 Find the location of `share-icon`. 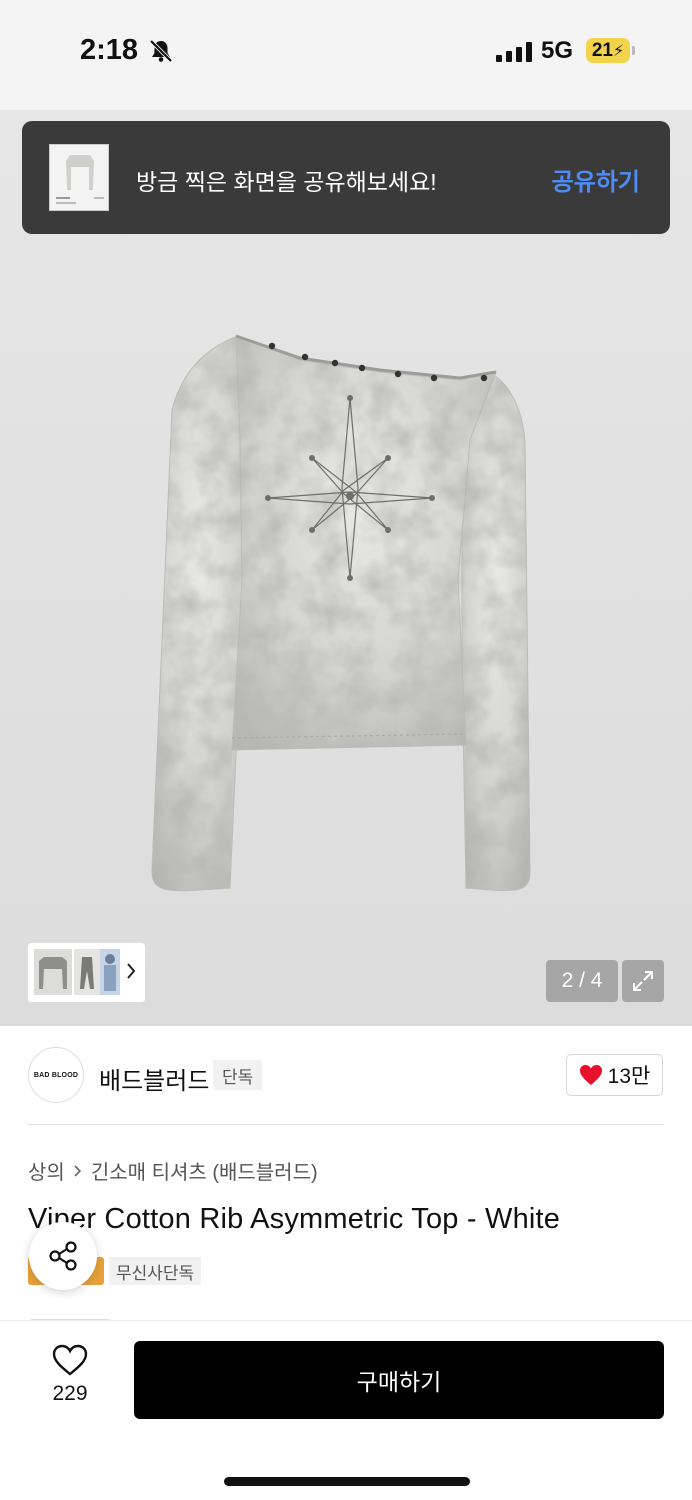

share-icon is located at coordinates (63, 1256).